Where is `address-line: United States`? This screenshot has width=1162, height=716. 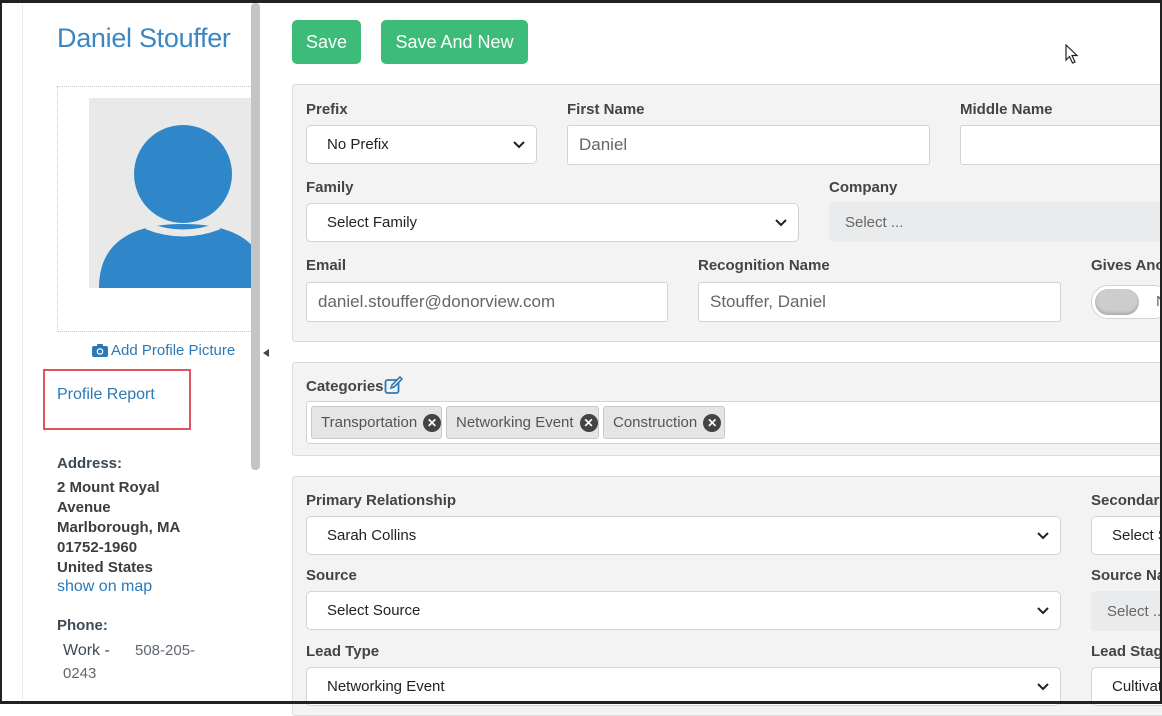 address-line: United States is located at coordinates (105, 567).